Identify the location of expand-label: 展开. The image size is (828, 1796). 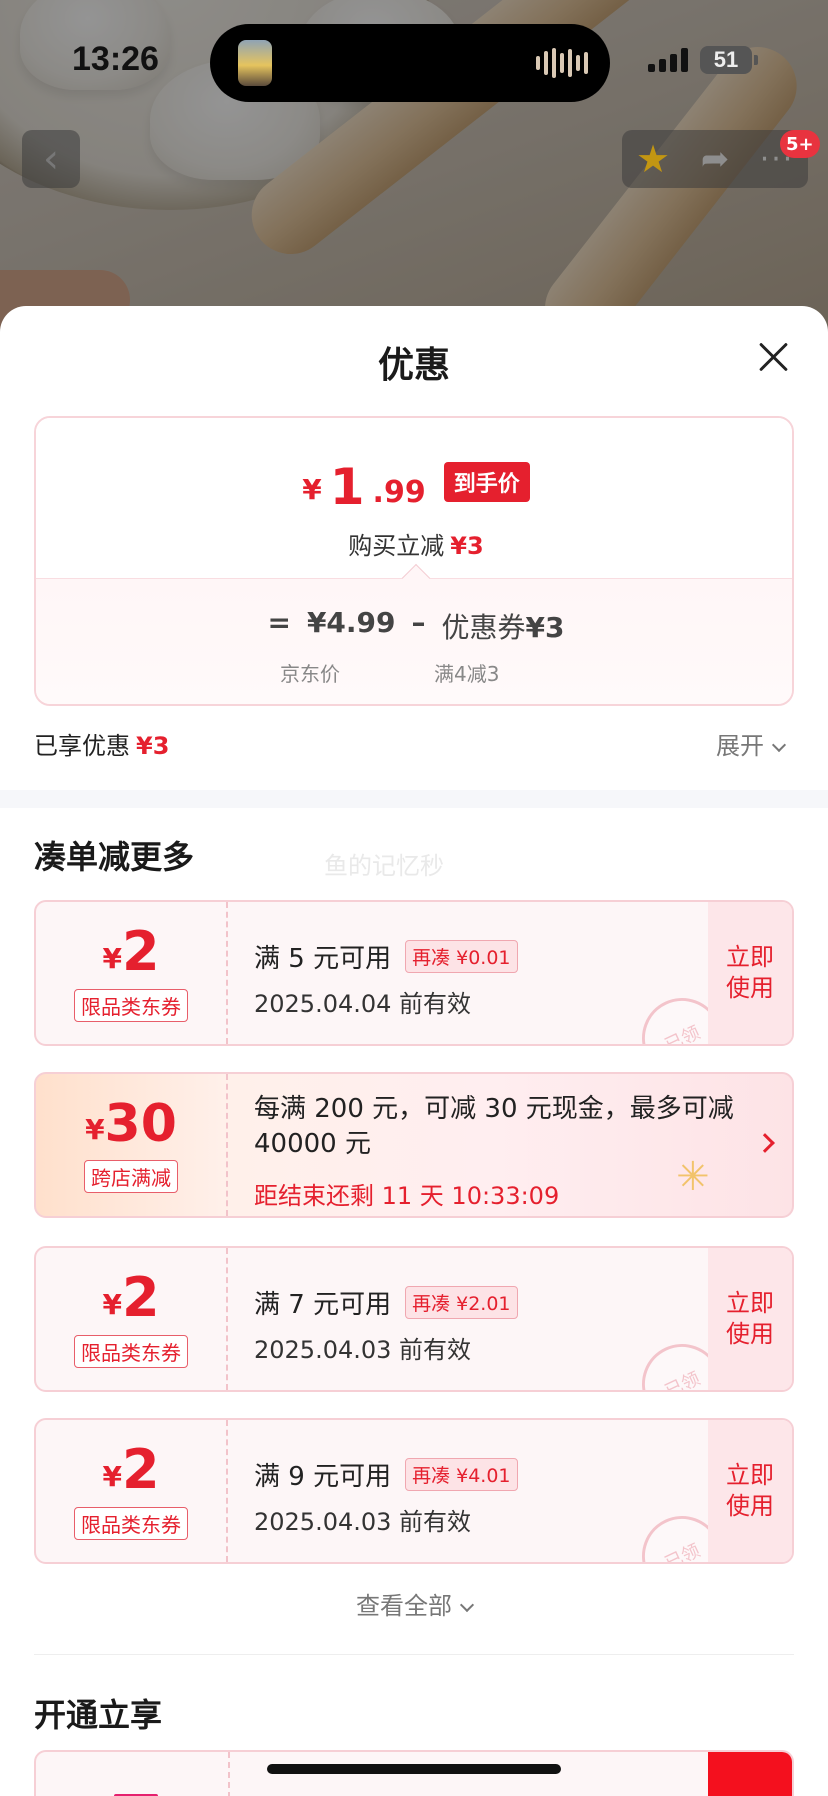
(740, 746).